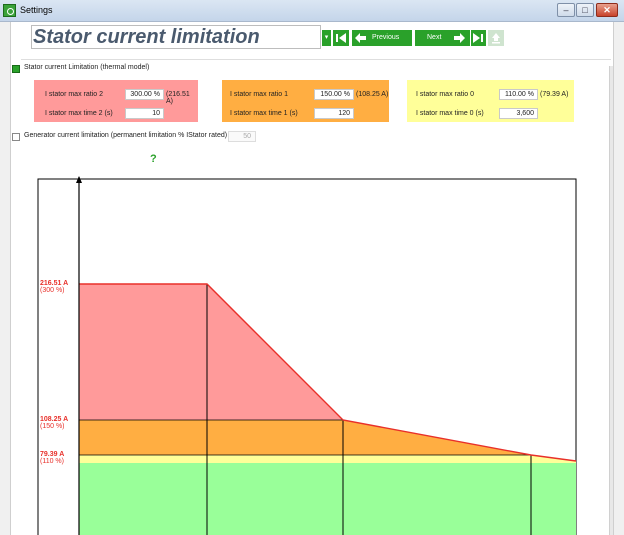 This screenshot has height=535, width=624. Describe the element at coordinates (52, 461) in the screenshot. I see `level-percent-label: (110 %)` at that location.